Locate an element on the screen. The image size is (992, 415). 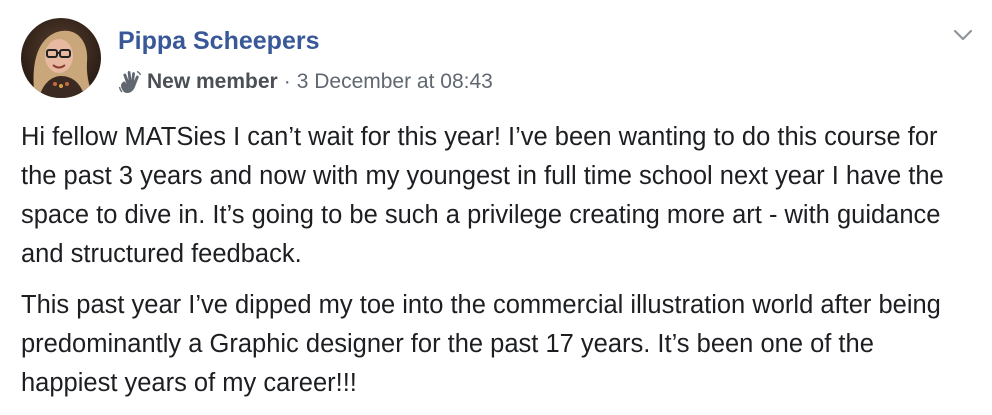
post-meta: New member · 3 December at 08:43 is located at coordinates (305, 82).